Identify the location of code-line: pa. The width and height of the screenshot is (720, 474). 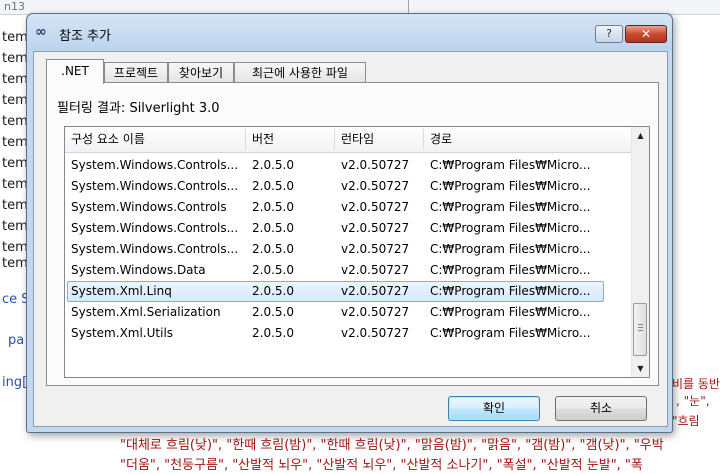
(16, 340).